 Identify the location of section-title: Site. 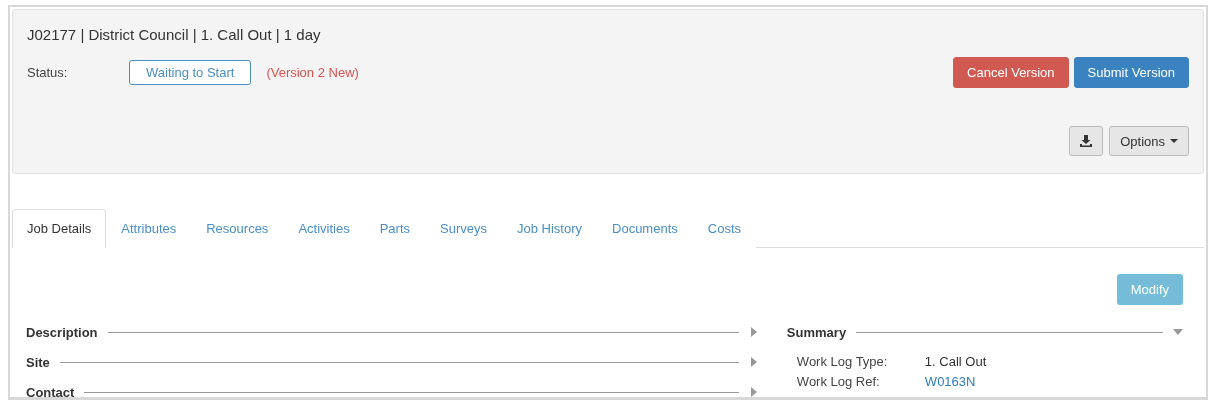
(38, 362).